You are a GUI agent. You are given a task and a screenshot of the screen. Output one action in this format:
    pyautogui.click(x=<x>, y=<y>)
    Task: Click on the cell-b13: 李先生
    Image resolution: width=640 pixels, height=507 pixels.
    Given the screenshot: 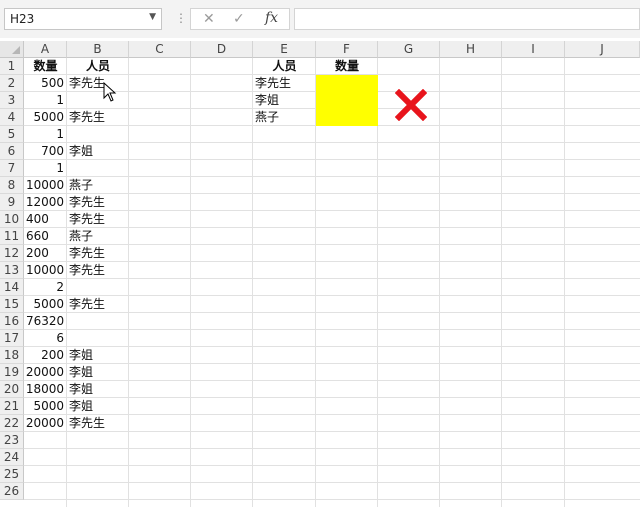 What is the action you would take?
    pyautogui.click(x=98, y=270)
    